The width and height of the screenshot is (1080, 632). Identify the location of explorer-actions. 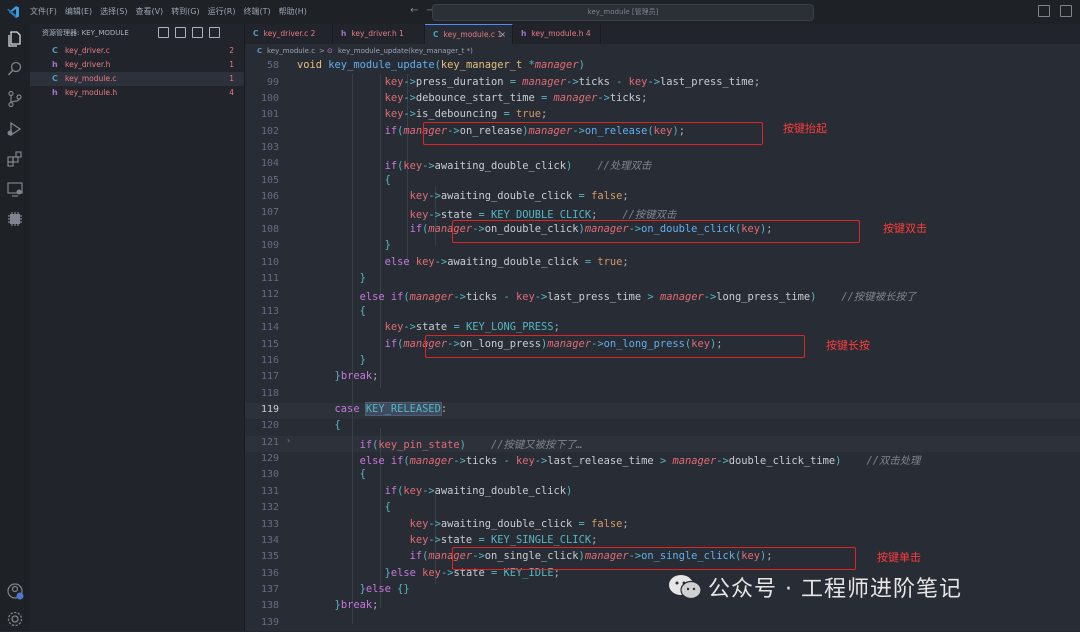
(189, 32).